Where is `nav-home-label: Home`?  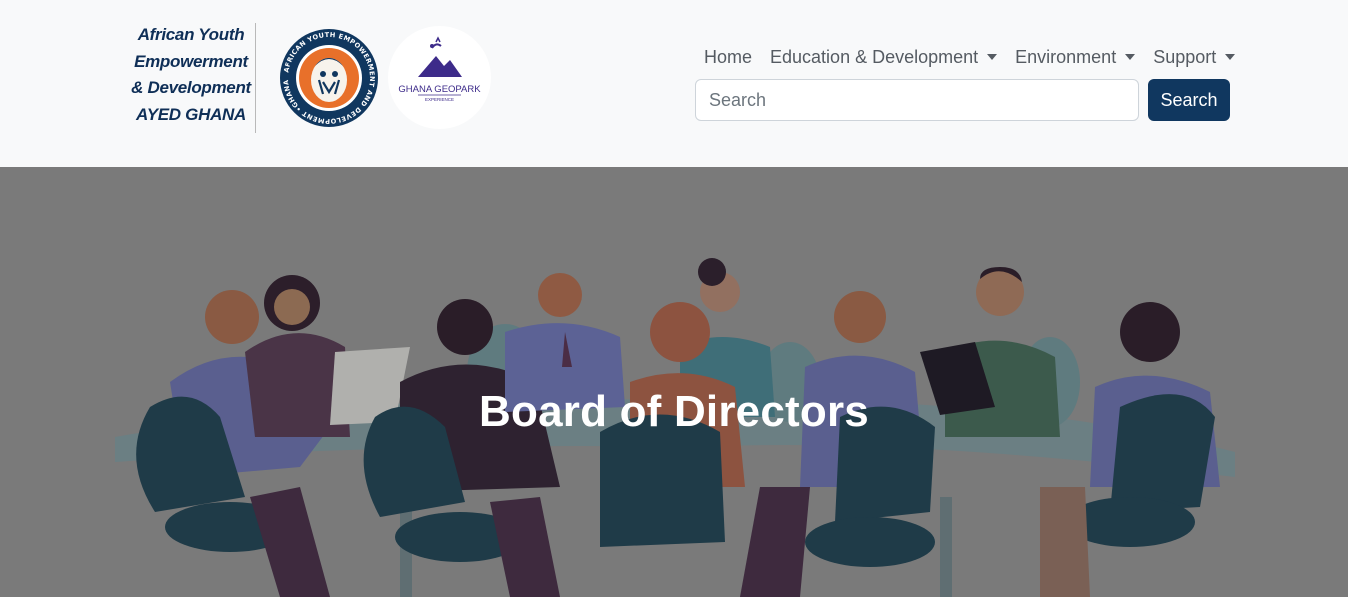 nav-home-label: Home is located at coordinates (728, 56).